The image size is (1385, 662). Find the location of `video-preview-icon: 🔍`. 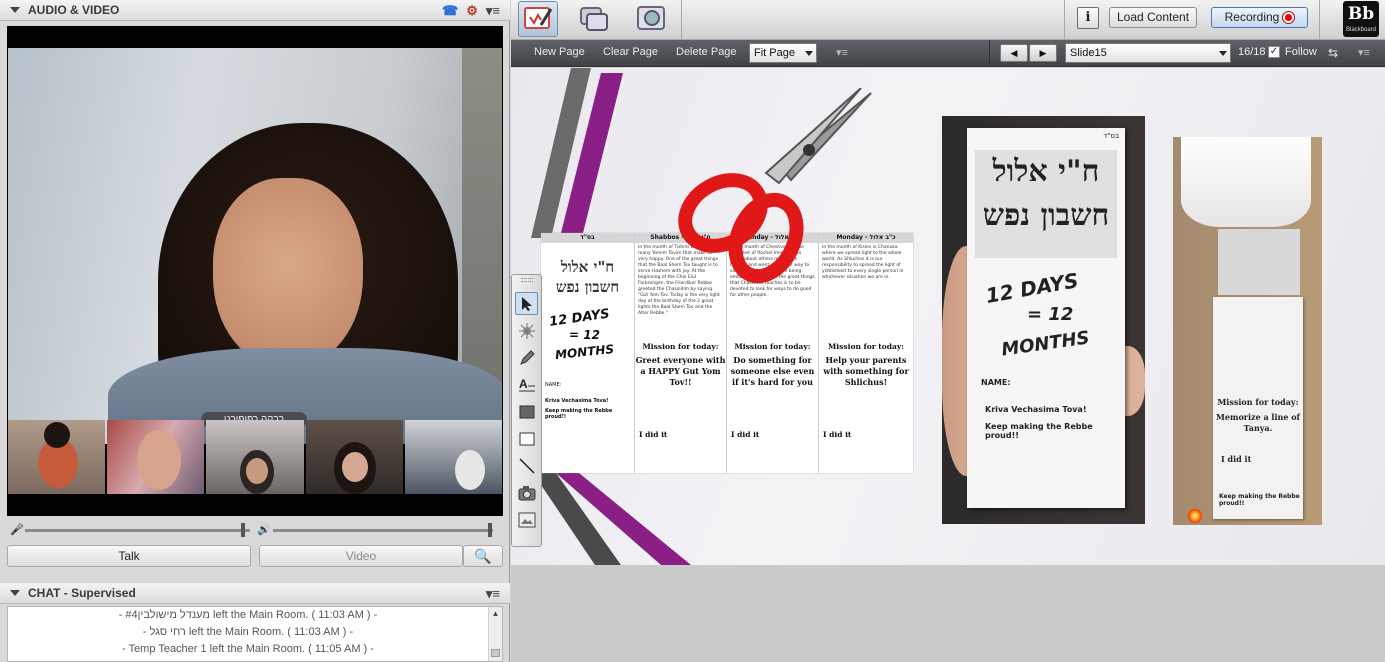

video-preview-icon: 🔍 is located at coordinates (483, 556).